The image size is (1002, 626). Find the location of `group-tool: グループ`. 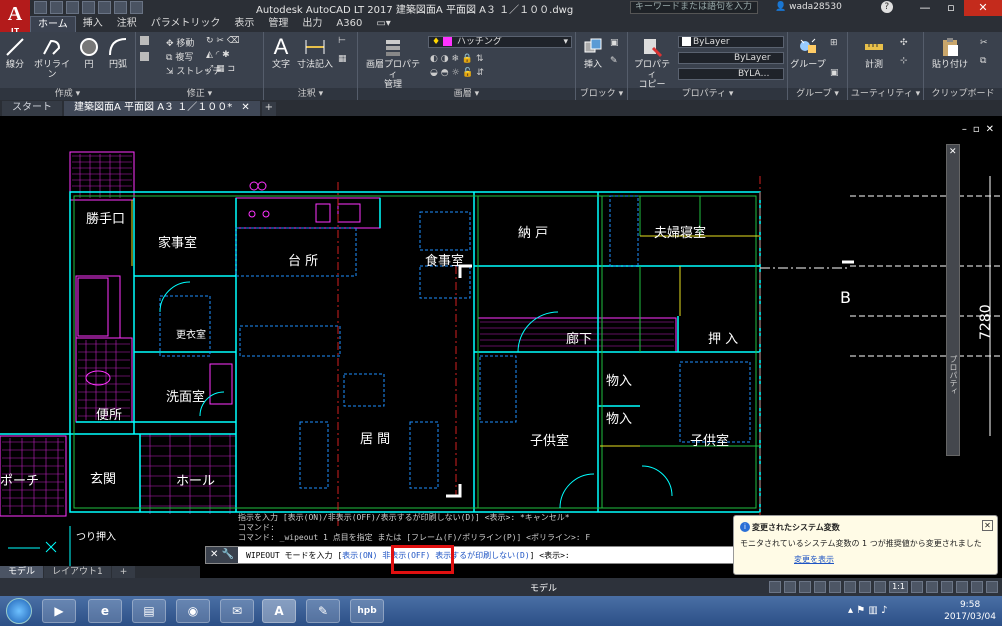

group-tool: グループ is located at coordinates (808, 53).